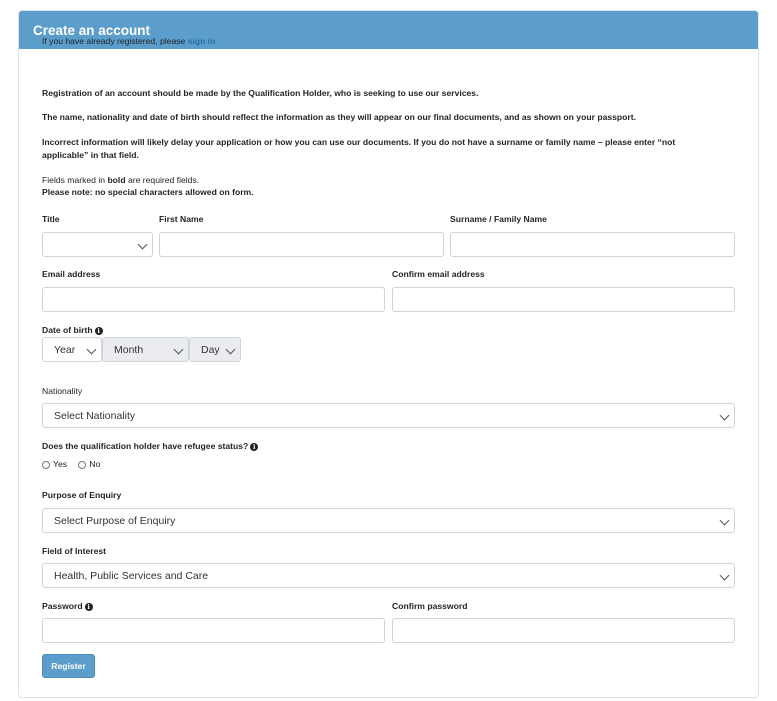 Image resolution: width=777 pixels, height=701 pixels. I want to click on surname-label: Surname / Family Name, so click(498, 219).